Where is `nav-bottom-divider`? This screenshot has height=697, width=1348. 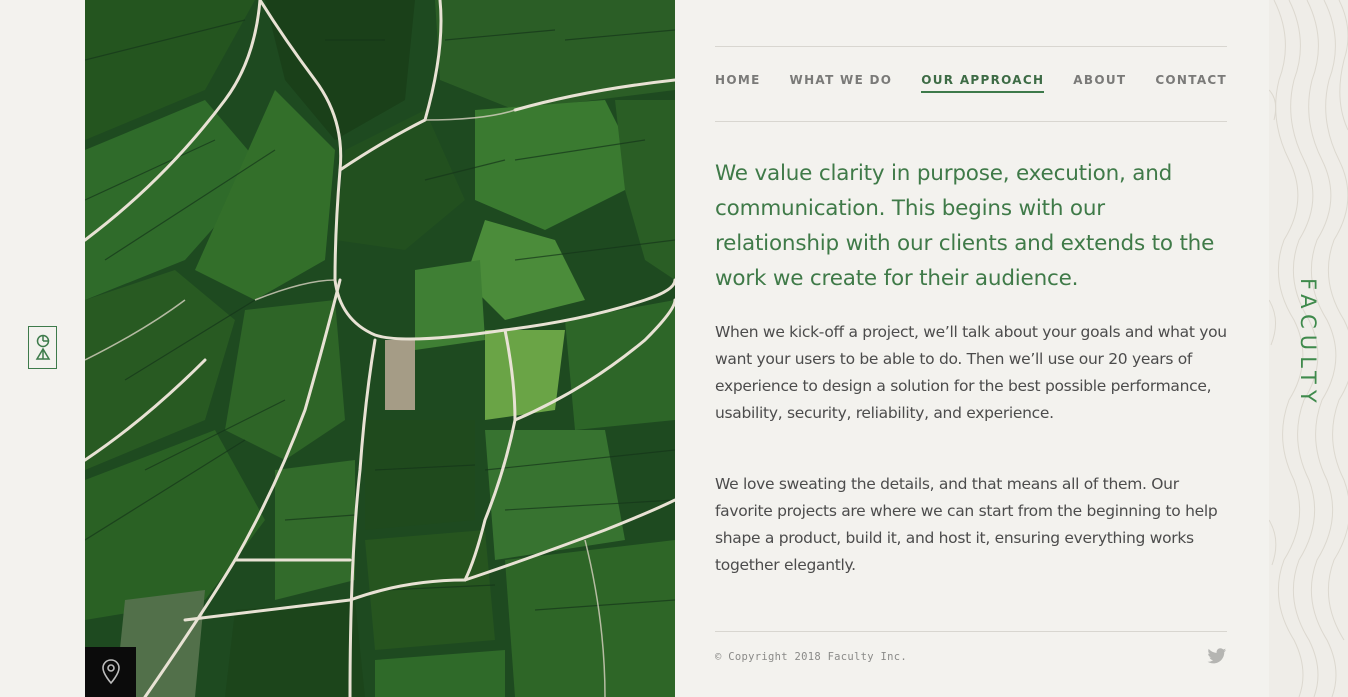
nav-bottom-divider is located at coordinates (971, 121).